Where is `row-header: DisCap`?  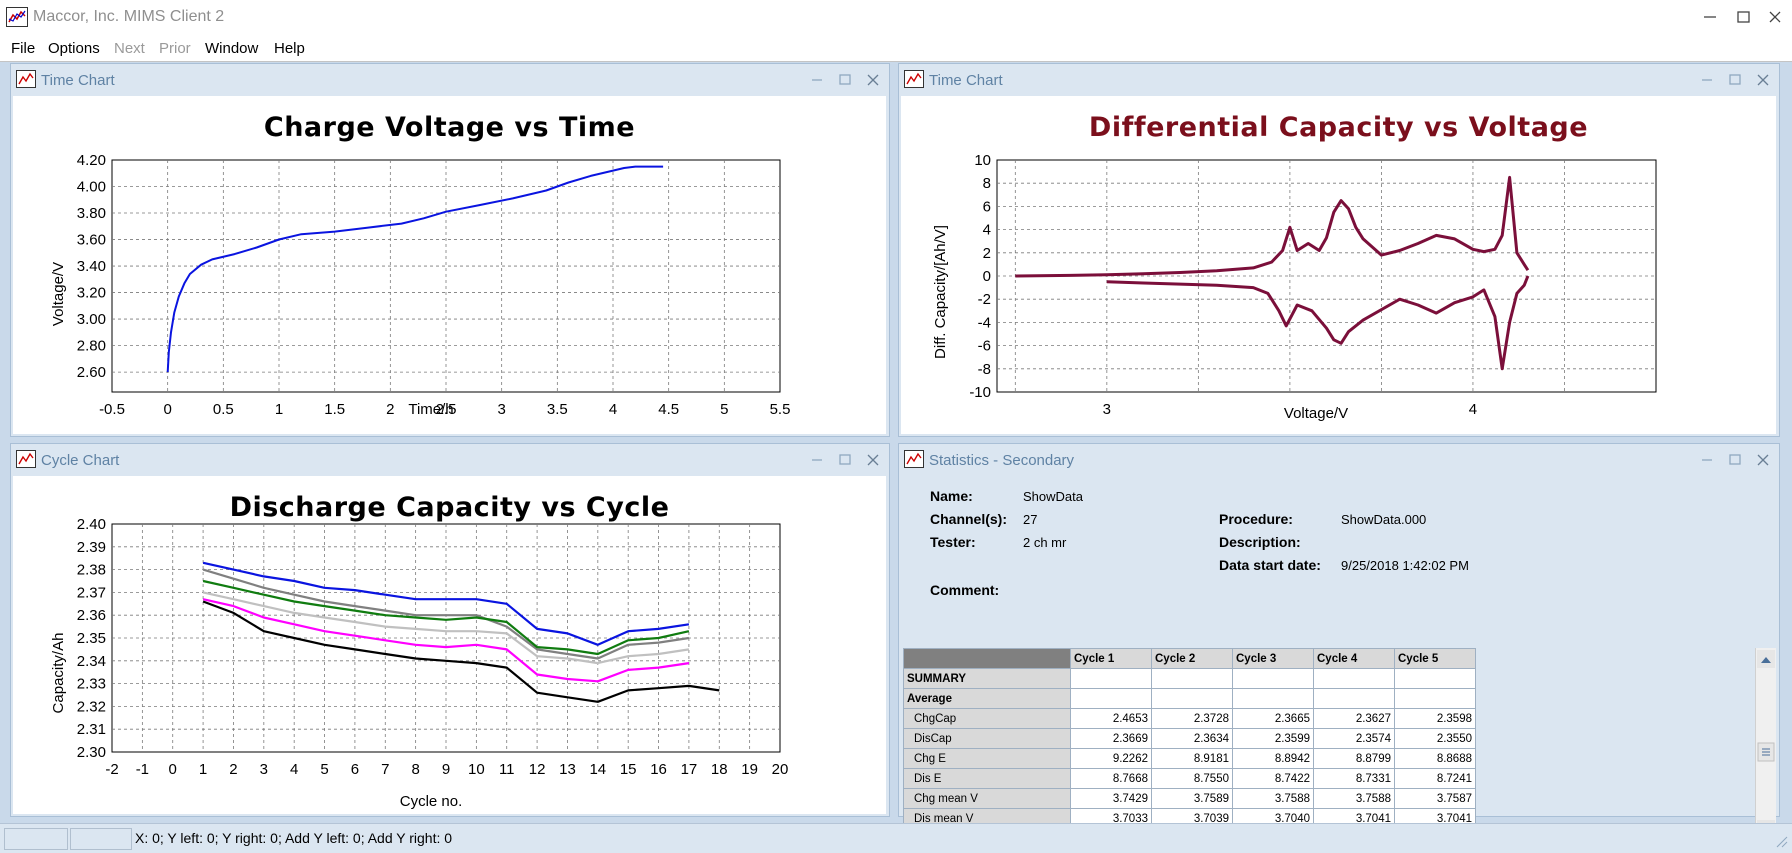 row-header: DisCap is located at coordinates (987, 738).